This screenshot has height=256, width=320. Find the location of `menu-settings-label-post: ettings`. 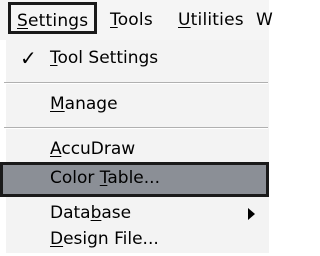

menu-settings-label-post: ettings is located at coordinates (58, 21).